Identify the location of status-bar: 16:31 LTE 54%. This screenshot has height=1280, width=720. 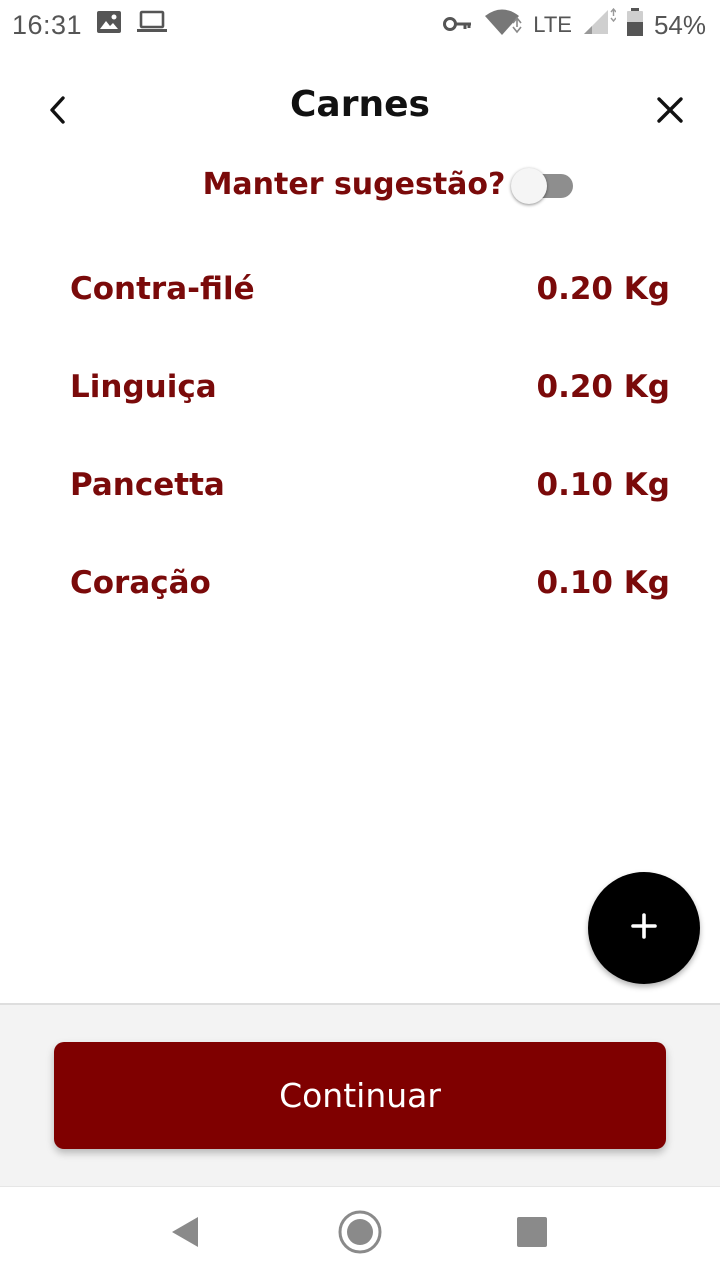
(360, 25).